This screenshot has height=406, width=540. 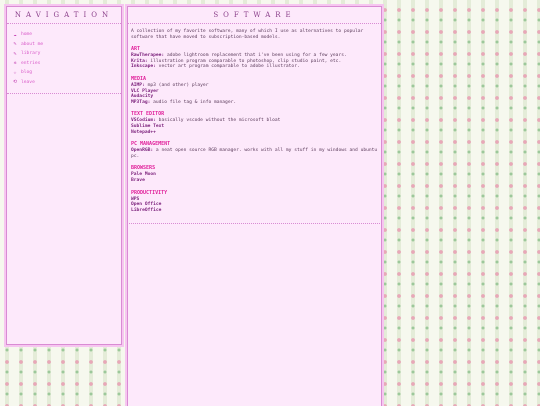 I want to click on pencil-icon: ✎, so click(x=15, y=44).